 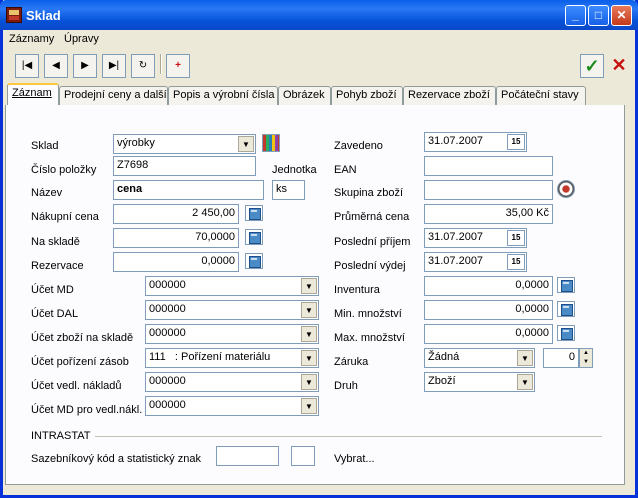 I want to click on ean-label: EAN, so click(x=345, y=170).